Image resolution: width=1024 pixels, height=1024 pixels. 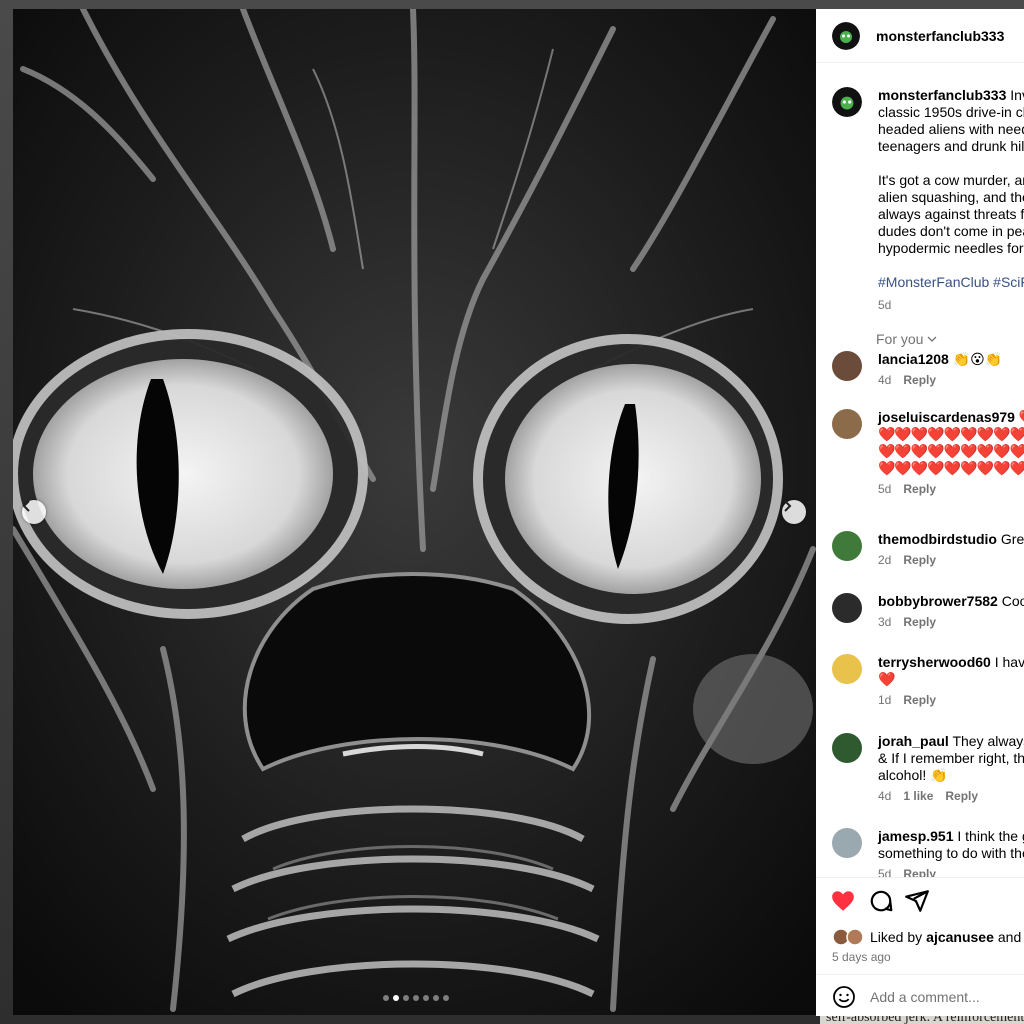 What do you see at coordinates (917, 901) in the screenshot?
I see `share-icon` at bounding box center [917, 901].